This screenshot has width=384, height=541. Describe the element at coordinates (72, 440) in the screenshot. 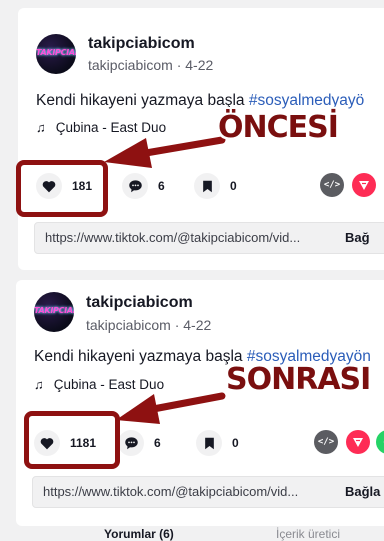

I see `highlight-box-after` at that location.